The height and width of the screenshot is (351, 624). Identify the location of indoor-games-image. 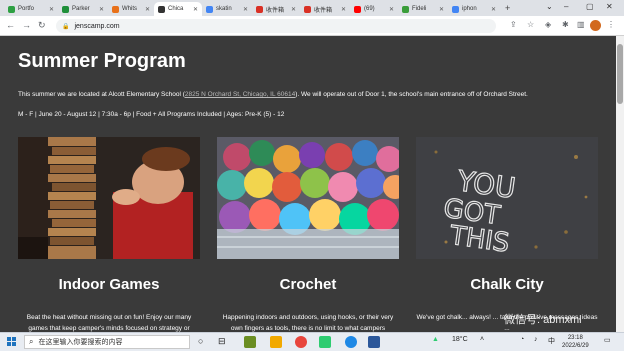
(109, 198).